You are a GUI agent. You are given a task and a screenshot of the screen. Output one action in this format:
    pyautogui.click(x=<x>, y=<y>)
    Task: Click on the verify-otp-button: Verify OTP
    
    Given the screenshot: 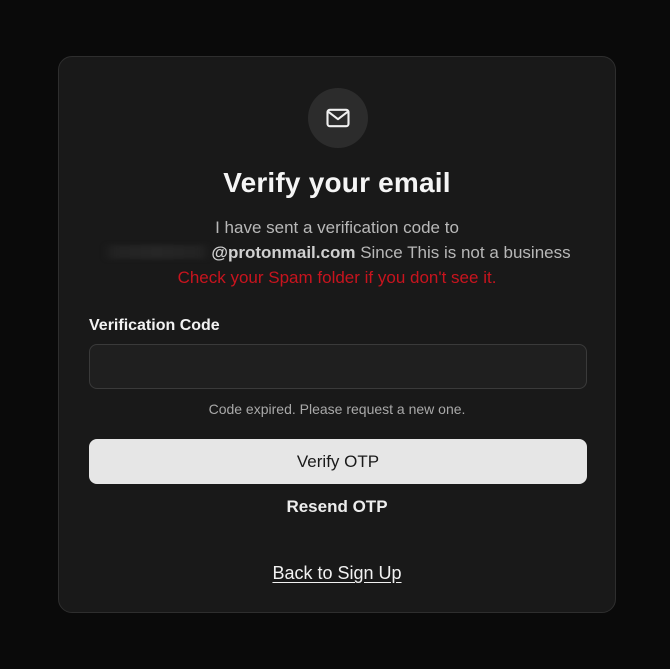 What is the action you would take?
    pyautogui.click(x=338, y=461)
    